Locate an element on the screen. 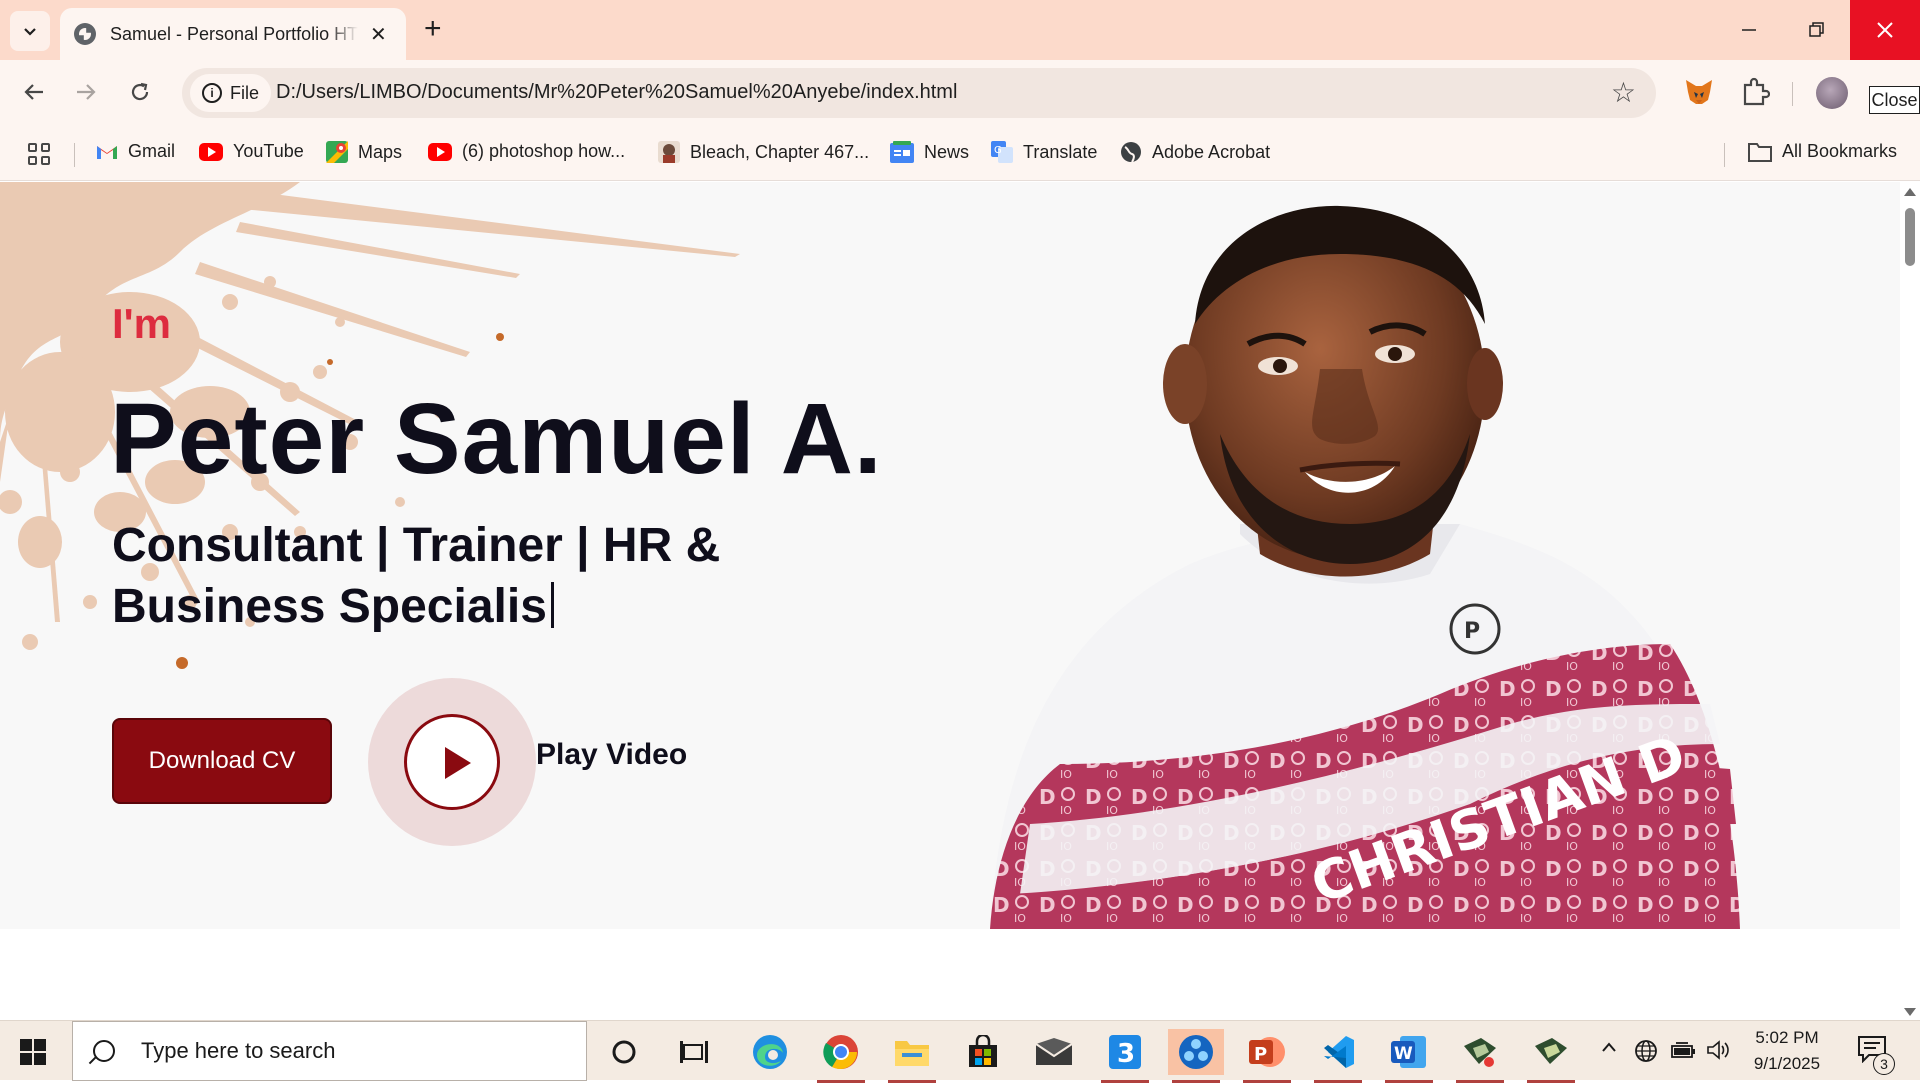 This screenshot has width=1920, height=1083. info-icon: i is located at coordinates (212, 93).